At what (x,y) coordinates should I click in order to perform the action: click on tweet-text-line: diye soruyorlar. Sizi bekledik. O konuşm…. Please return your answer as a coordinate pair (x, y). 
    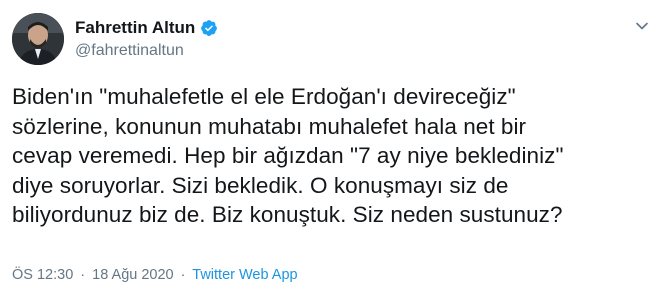
    Looking at the image, I should click on (260, 185).